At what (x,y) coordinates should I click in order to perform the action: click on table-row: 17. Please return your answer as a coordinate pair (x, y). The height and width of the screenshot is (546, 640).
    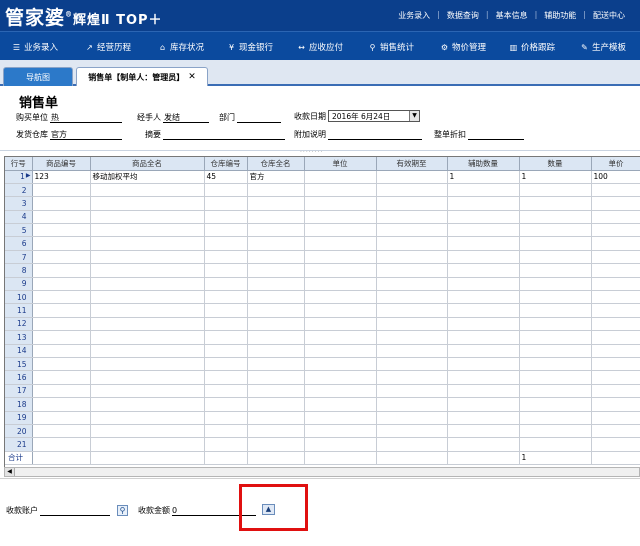
    Looking at the image, I should click on (322, 391).